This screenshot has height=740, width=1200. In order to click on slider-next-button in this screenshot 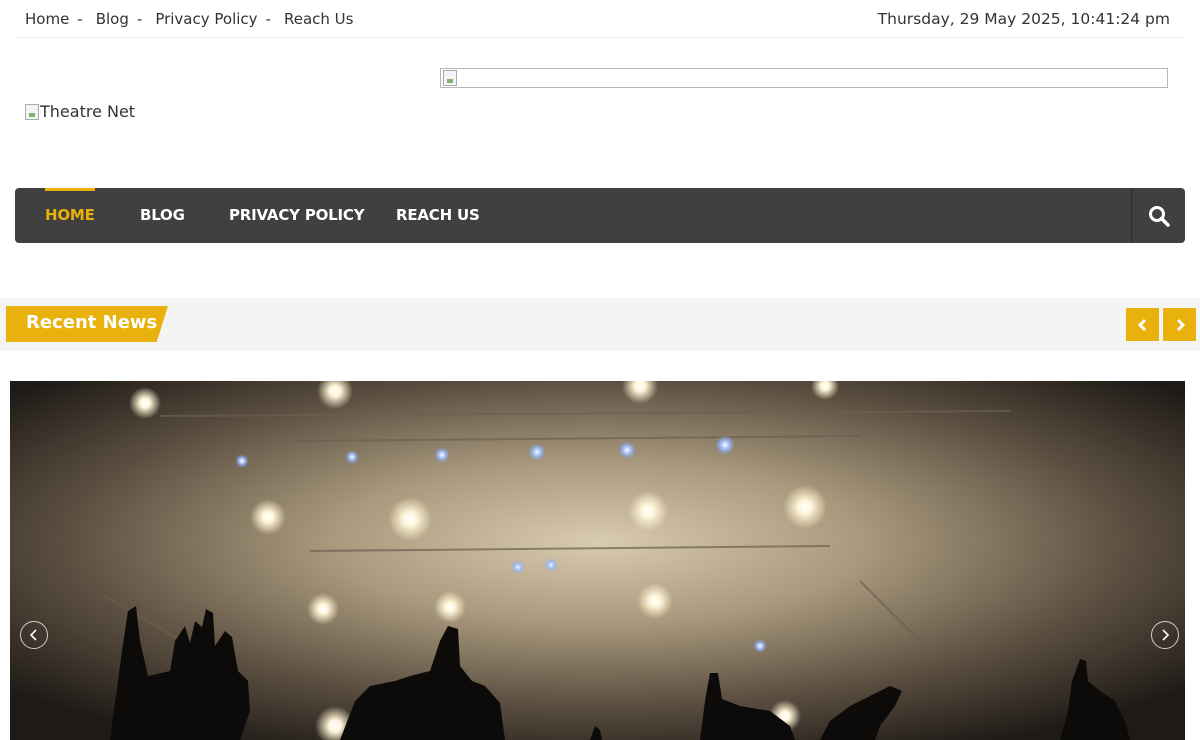, I will do `click(1165, 635)`.